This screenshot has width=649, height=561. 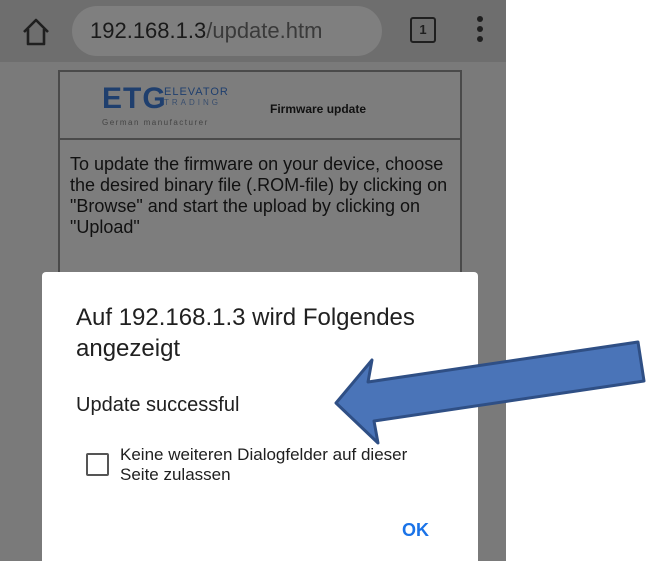 I want to click on logo-line2: TRADING, so click(x=192, y=102).